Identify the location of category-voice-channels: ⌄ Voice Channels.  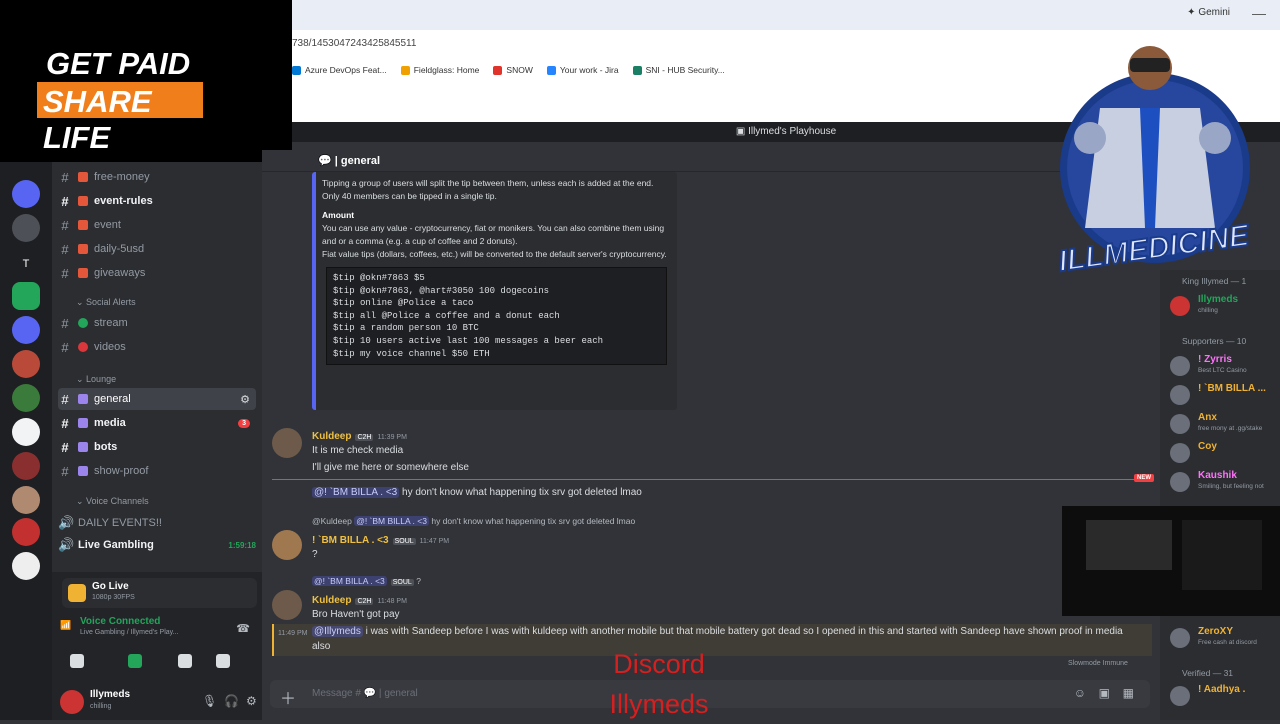
(112, 501).